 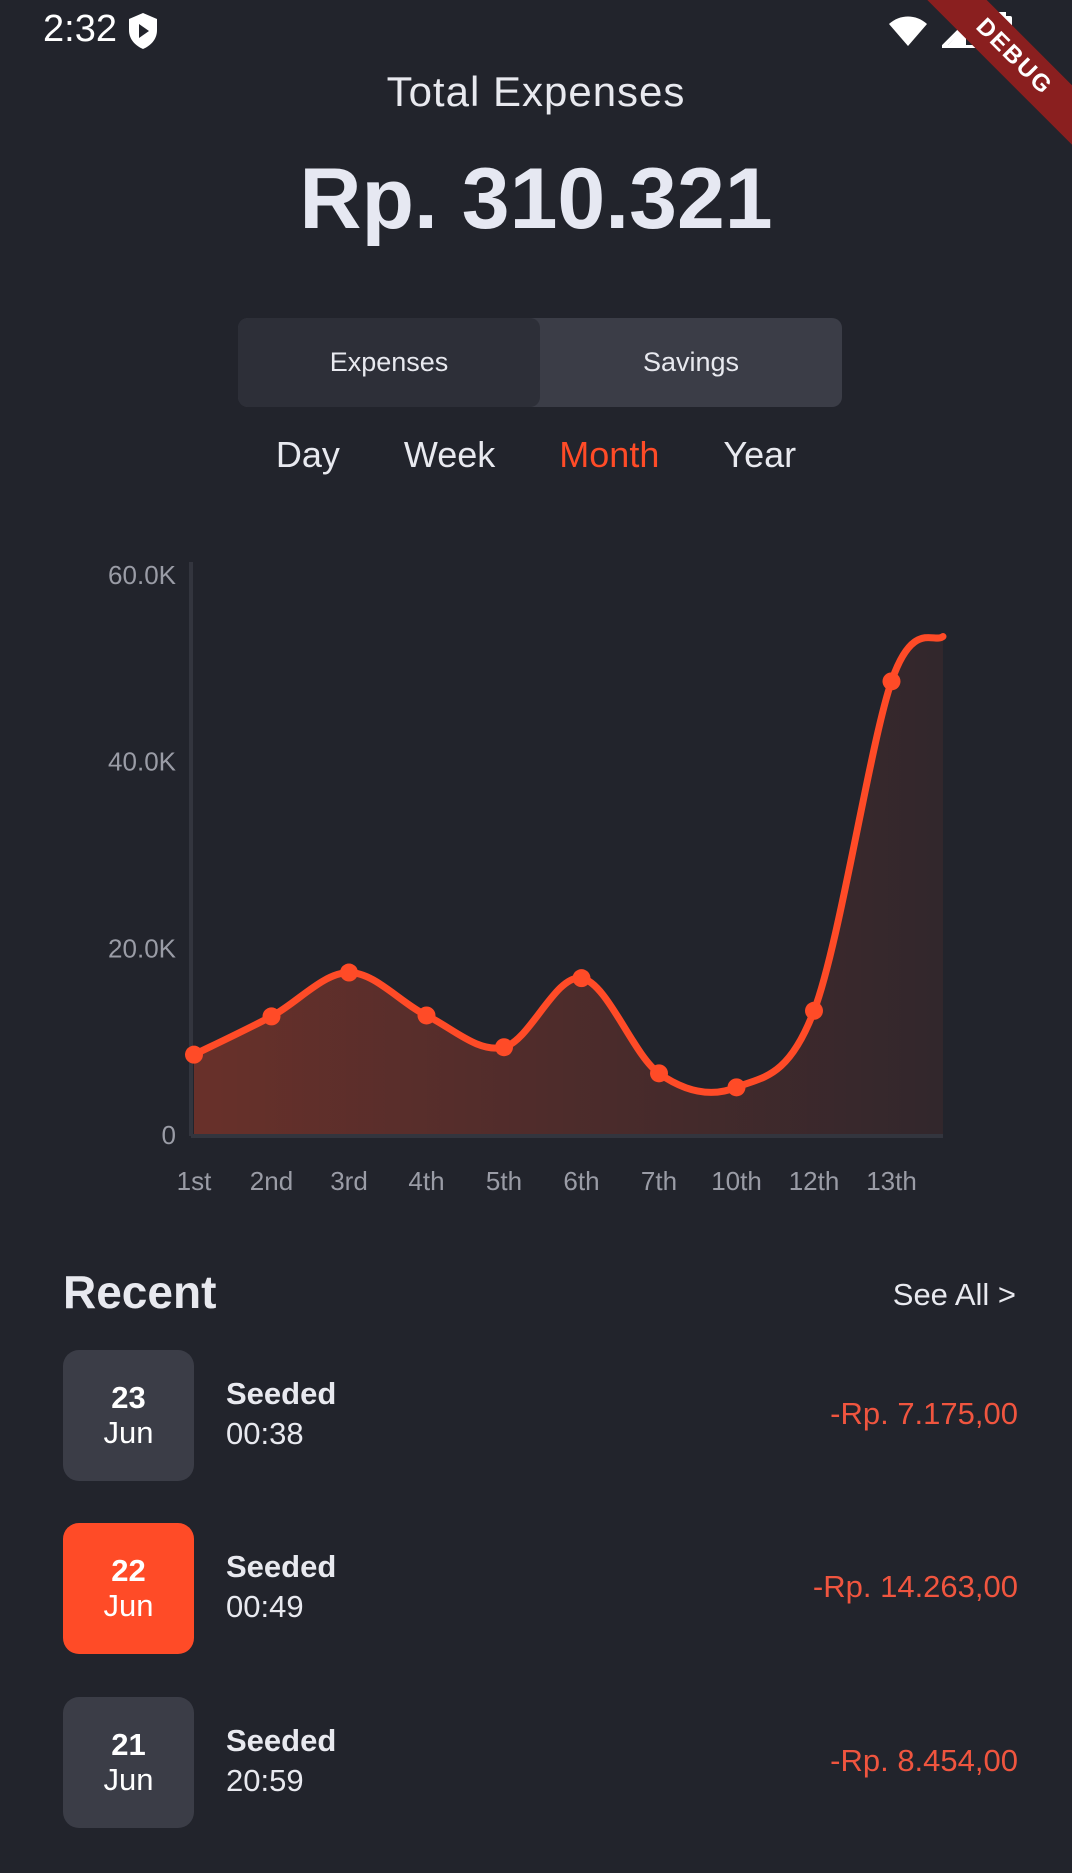 I want to click on y-tick-label: 20.0K, so click(x=142, y=948).